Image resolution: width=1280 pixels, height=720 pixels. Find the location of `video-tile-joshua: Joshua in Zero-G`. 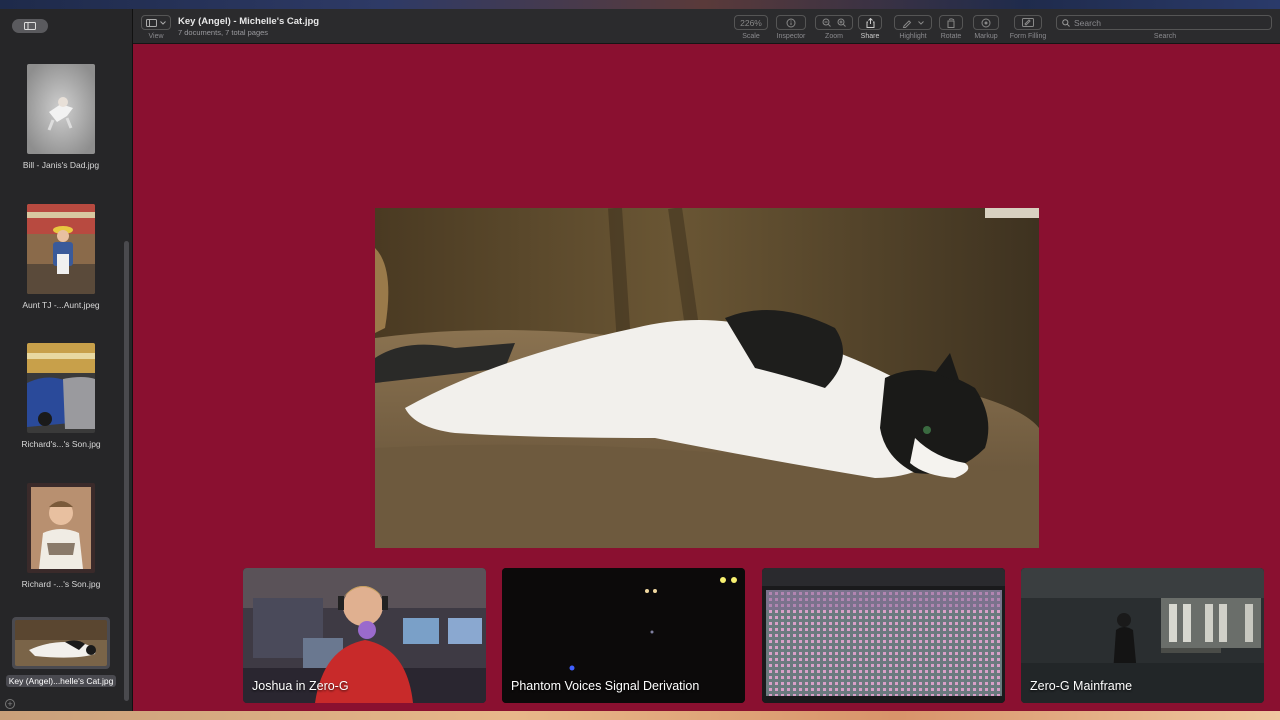

video-tile-joshua: Joshua in Zero-G is located at coordinates (364, 635).